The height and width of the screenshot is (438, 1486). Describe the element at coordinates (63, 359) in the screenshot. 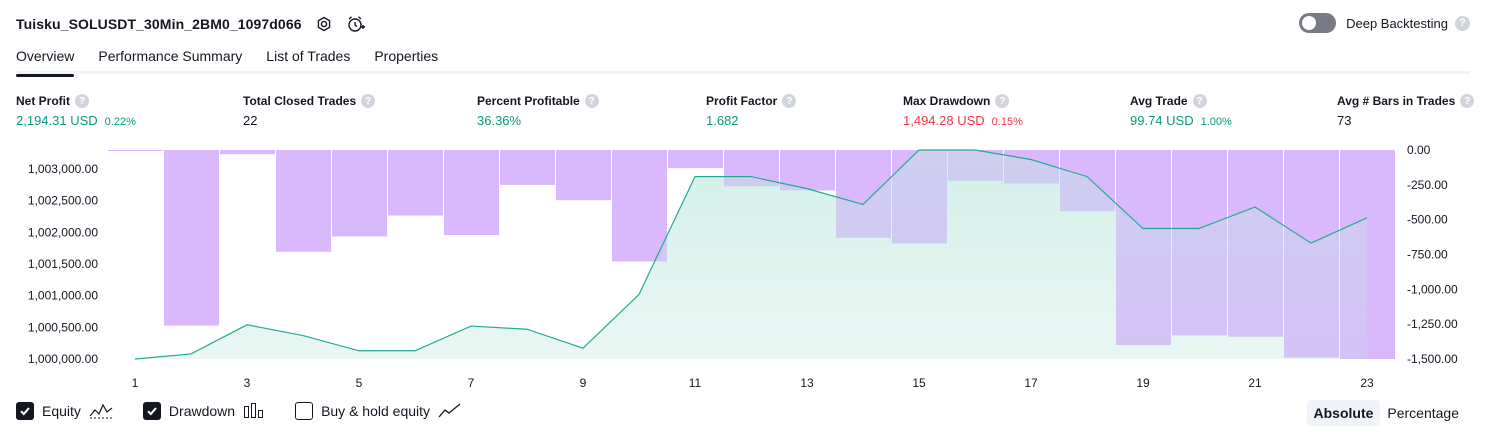

I see `y-axis-left-tick-label: 1,000,000.00` at that location.